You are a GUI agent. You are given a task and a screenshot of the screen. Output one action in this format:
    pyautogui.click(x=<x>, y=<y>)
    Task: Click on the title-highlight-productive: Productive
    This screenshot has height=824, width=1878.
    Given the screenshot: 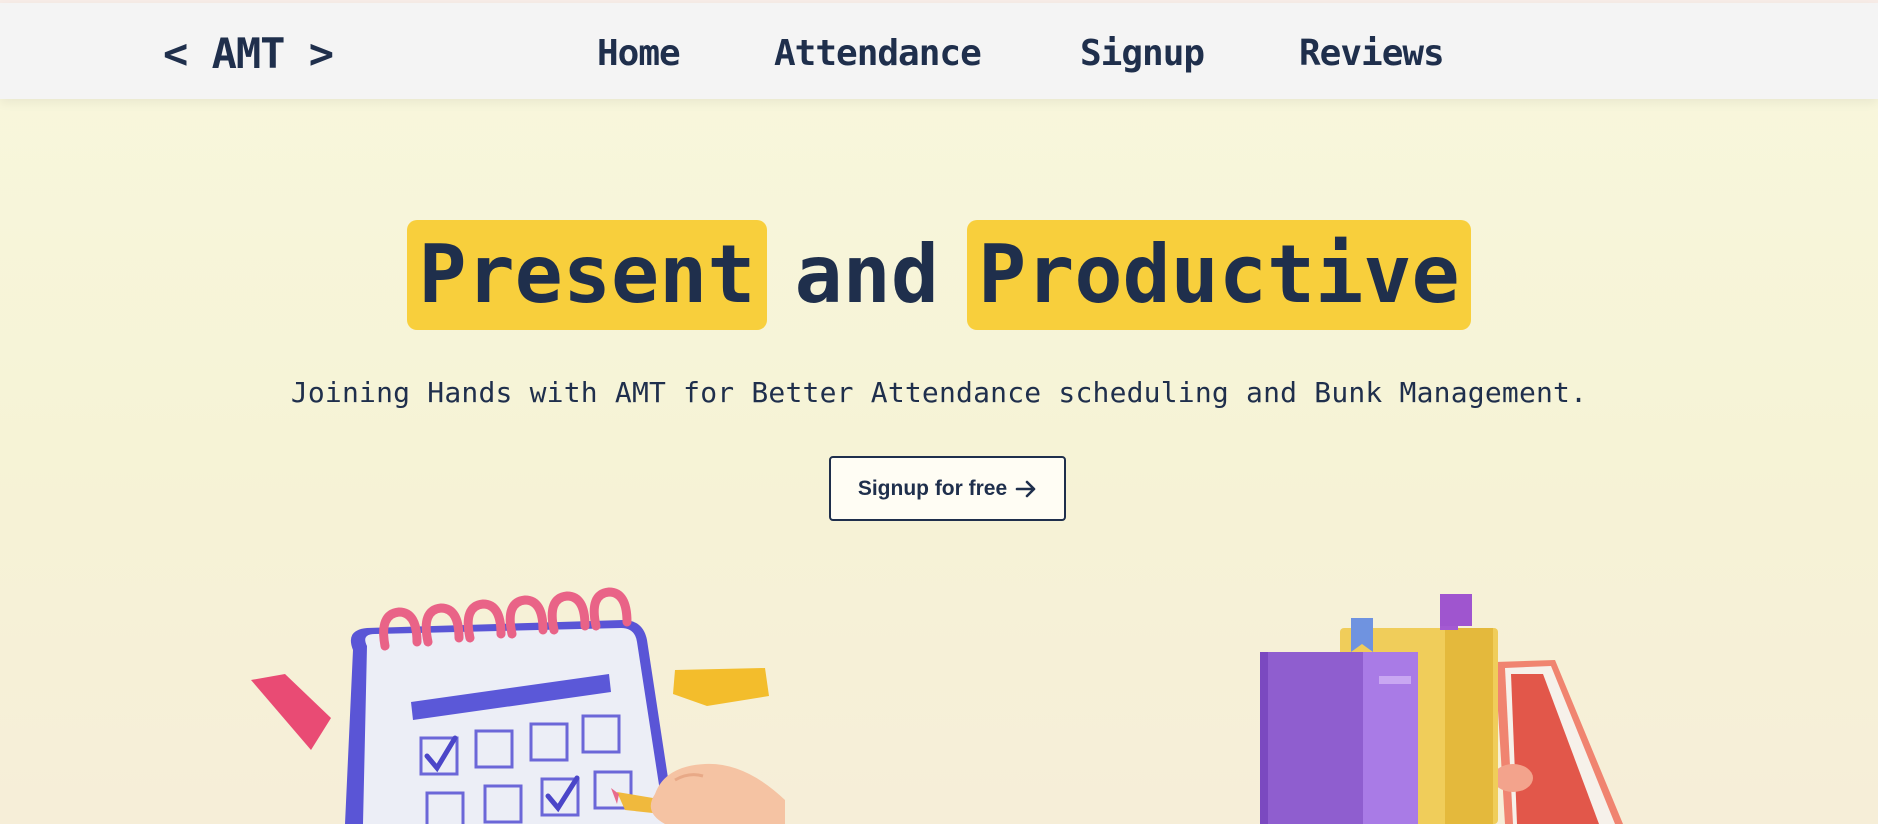 What is the action you would take?
    pyautogui.click(x=1219, y=275)
    